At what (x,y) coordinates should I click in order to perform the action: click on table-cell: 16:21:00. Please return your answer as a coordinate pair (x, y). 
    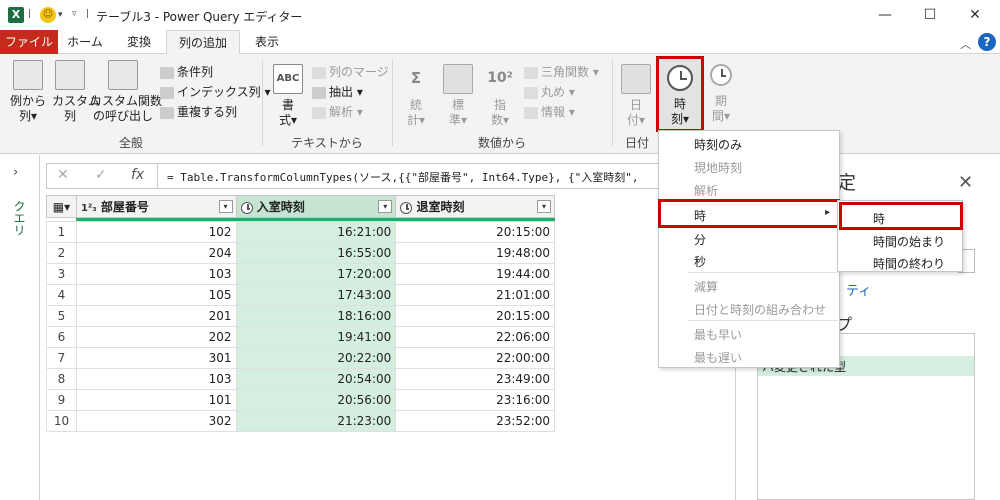
    Looking at the image, I should click on (316, 232).